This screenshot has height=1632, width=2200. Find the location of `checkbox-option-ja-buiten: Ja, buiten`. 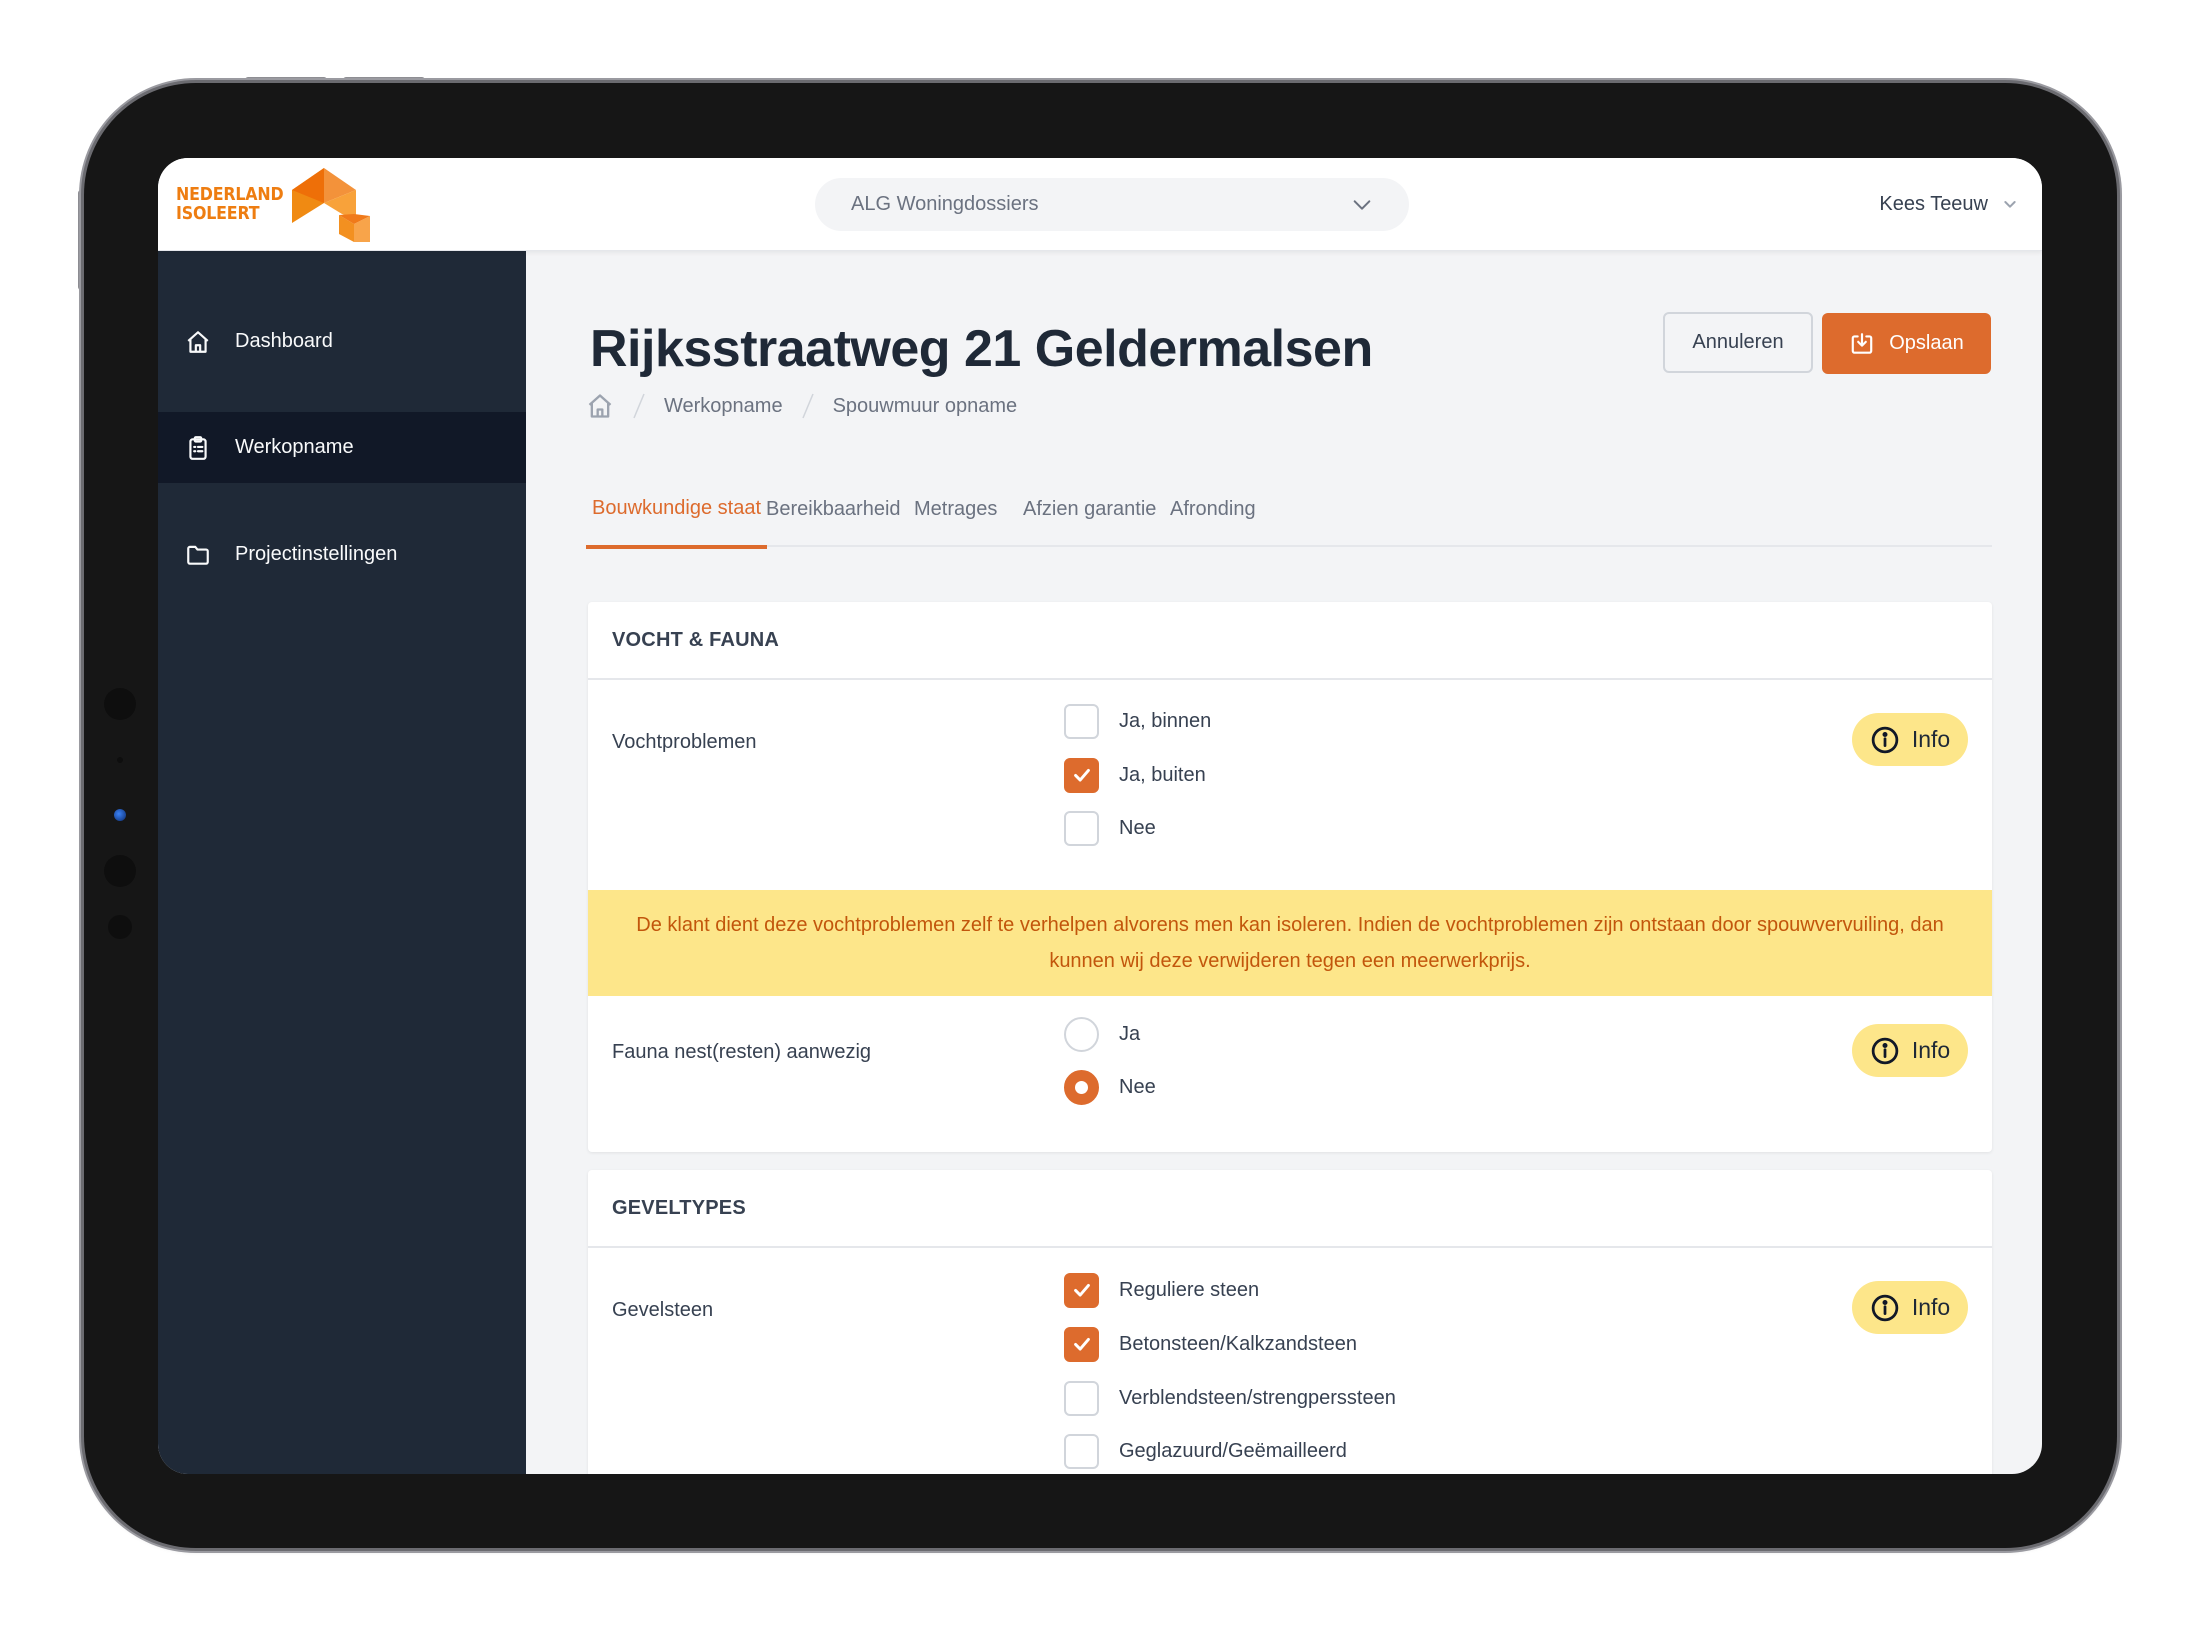

checkbox-option-ja-buiten: Ja, buiten is located at coordinates (1135, 775).